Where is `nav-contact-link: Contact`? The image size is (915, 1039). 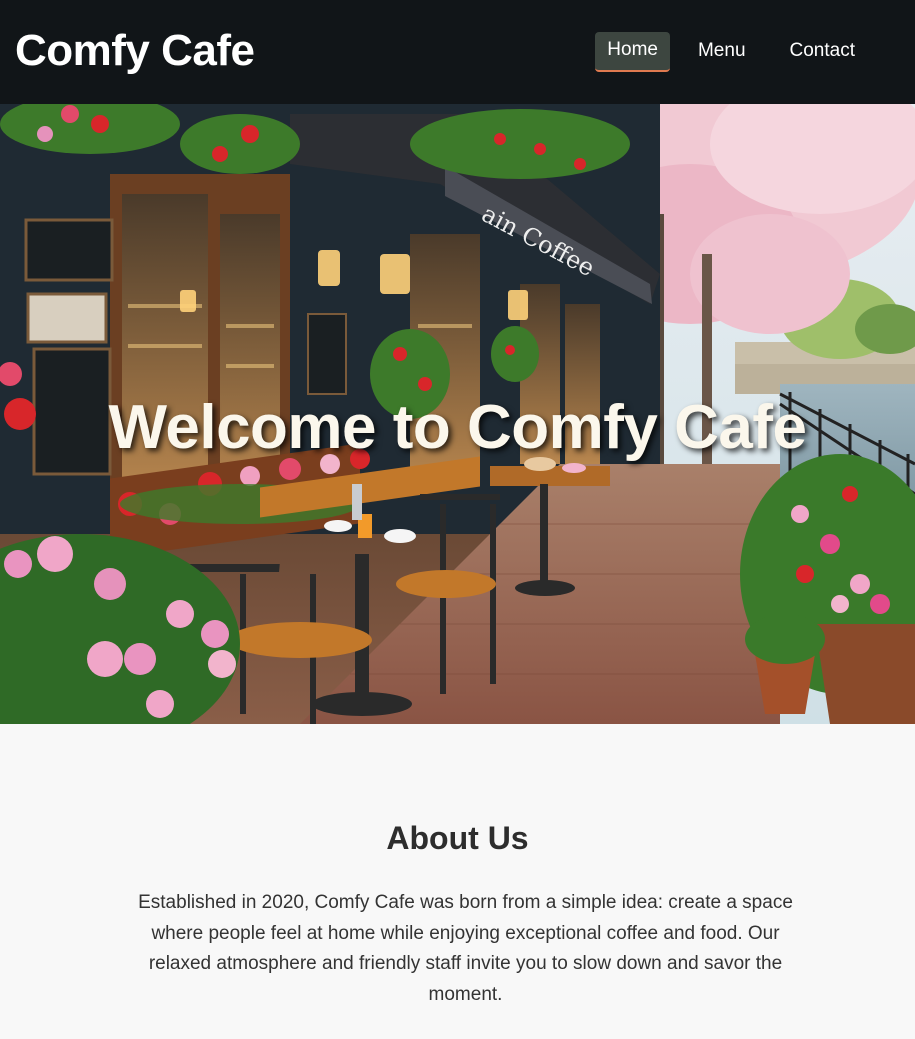
nav-contact-link: Contact is located at coordinates (822, 52).